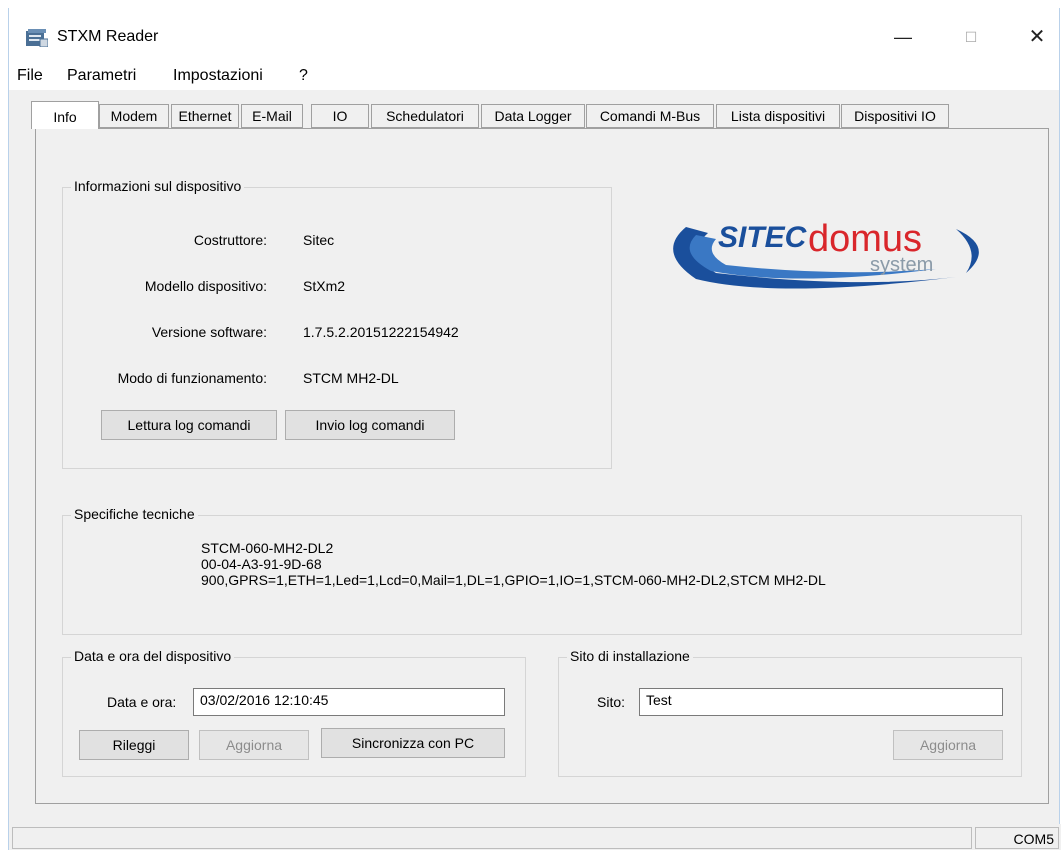 This screenshot has width=1062, height=850. I want to click on close-button: ✕, so click(1037, 37).